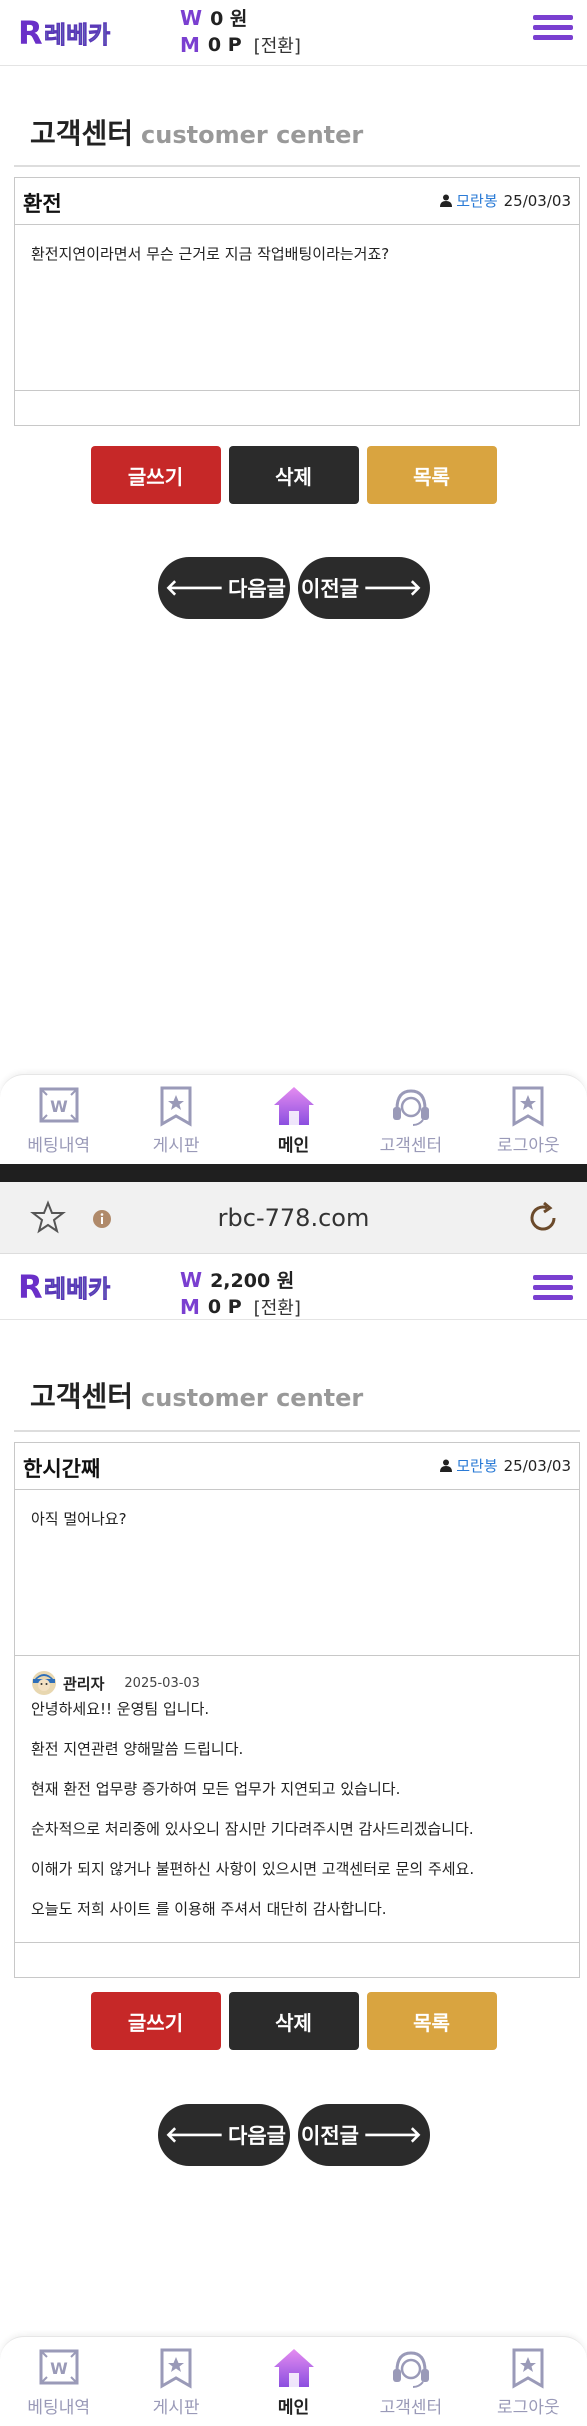  I want to click on tab-label: 고객센터, so click(411, 2408).